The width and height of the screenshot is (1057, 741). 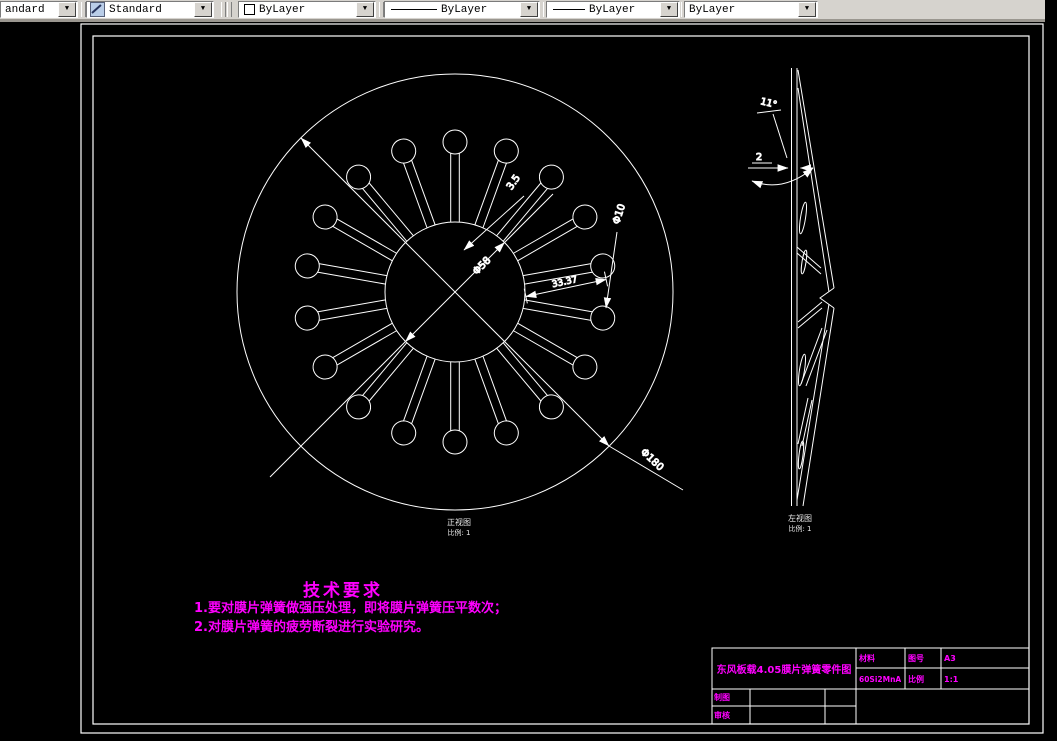 I want to click on lineweight-combo: ByLayer ▼, so click(x=613, y=9).